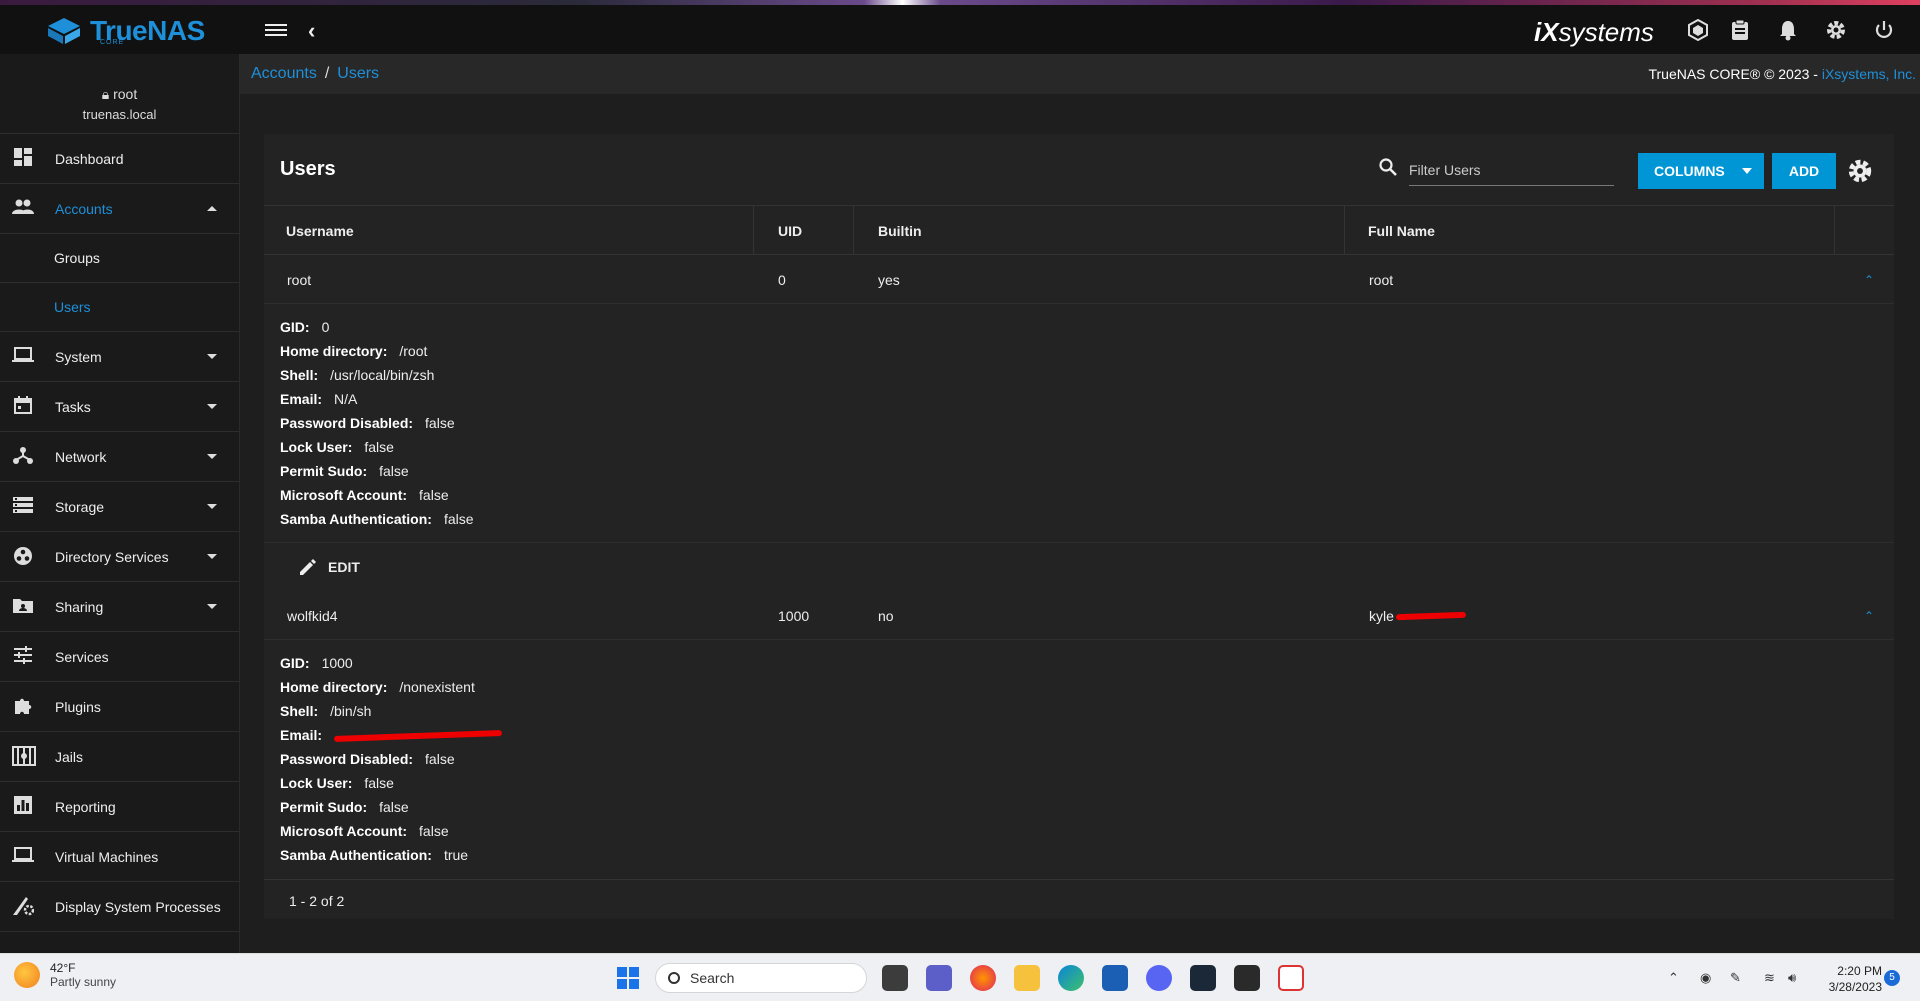 This screenshot has height=1001, width=1920. What do you see at coordinates (308, 567) in the screenshot?
I see `pencil-icon` at bounding box center [308, 567].